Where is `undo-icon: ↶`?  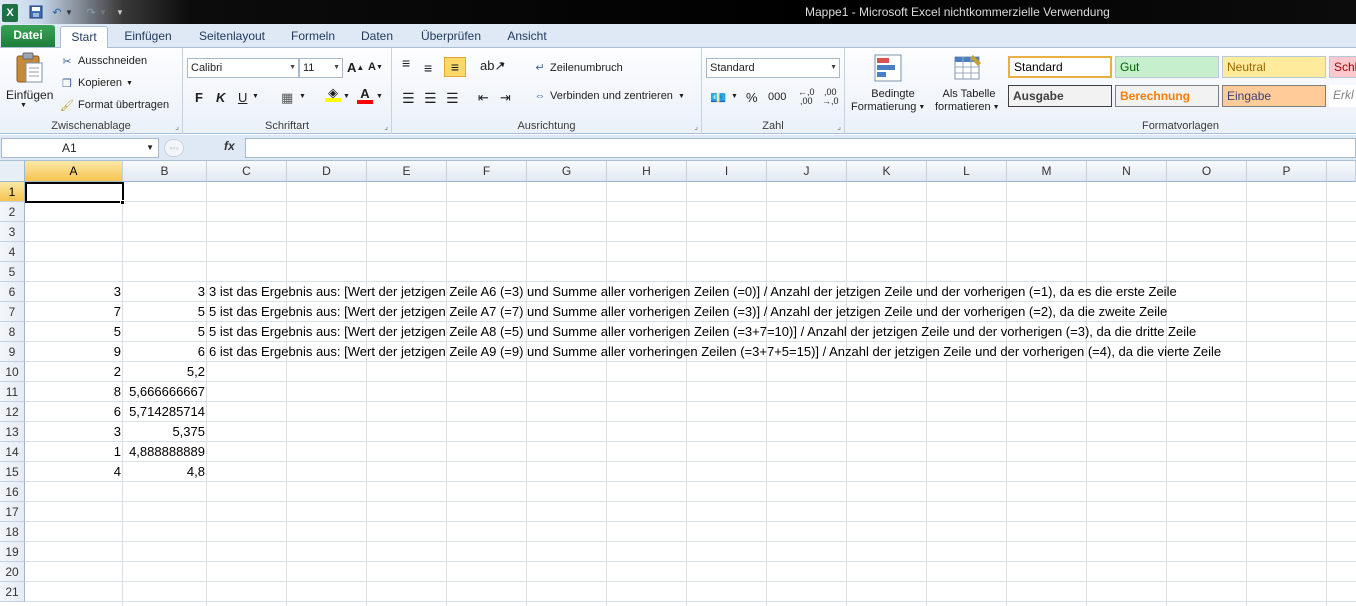 undo-icon: ↶ is located at coordinates (57, 12).